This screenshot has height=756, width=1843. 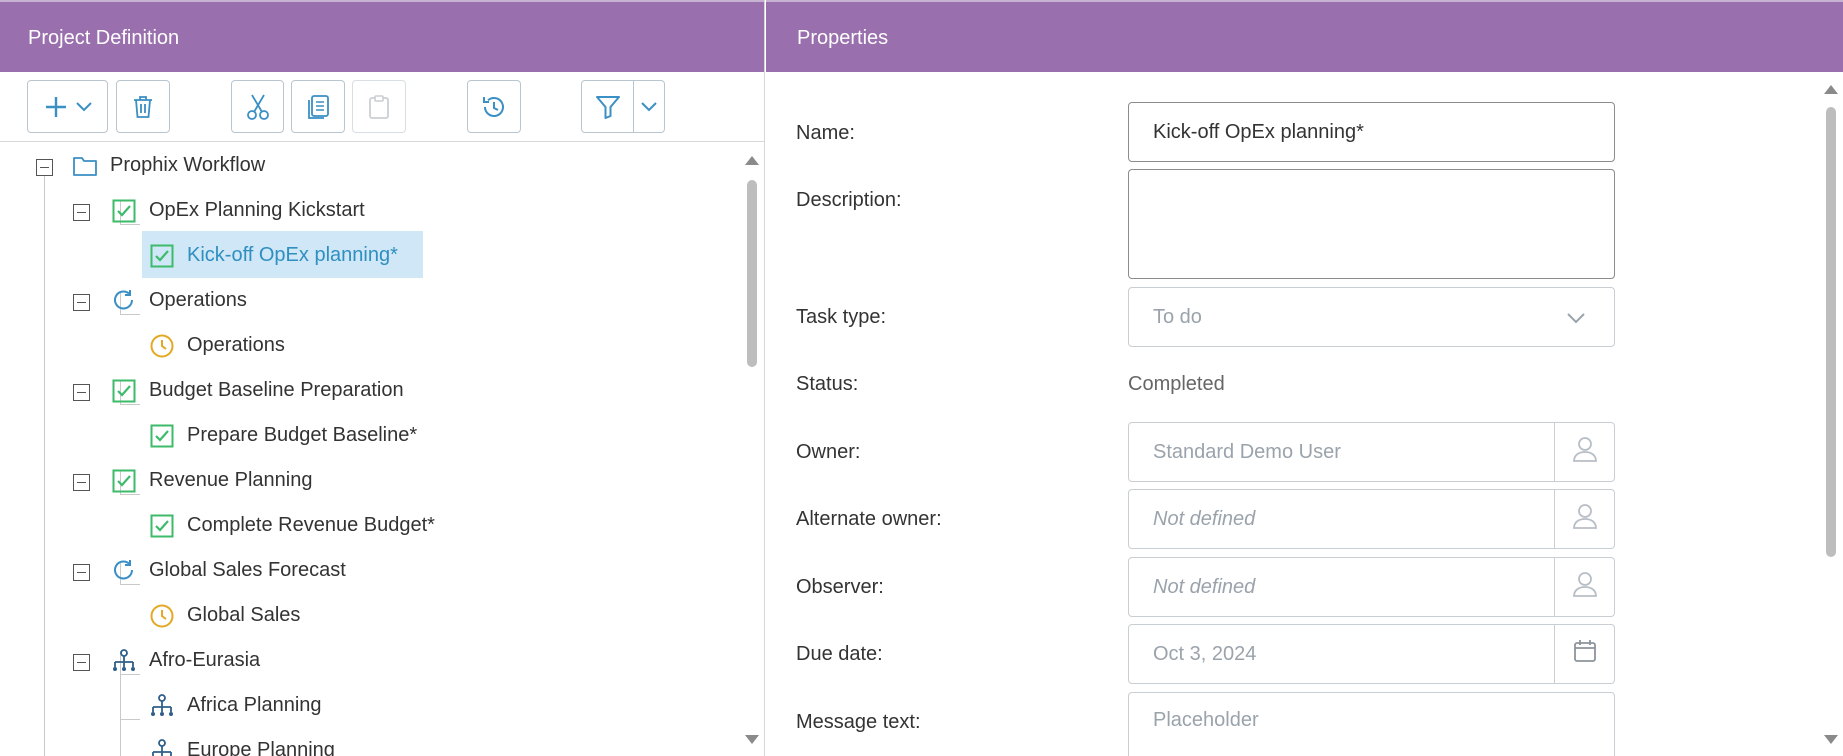 I want to click on tree-node-africa-planning: Africa Planning, so click(x=235, y=705).